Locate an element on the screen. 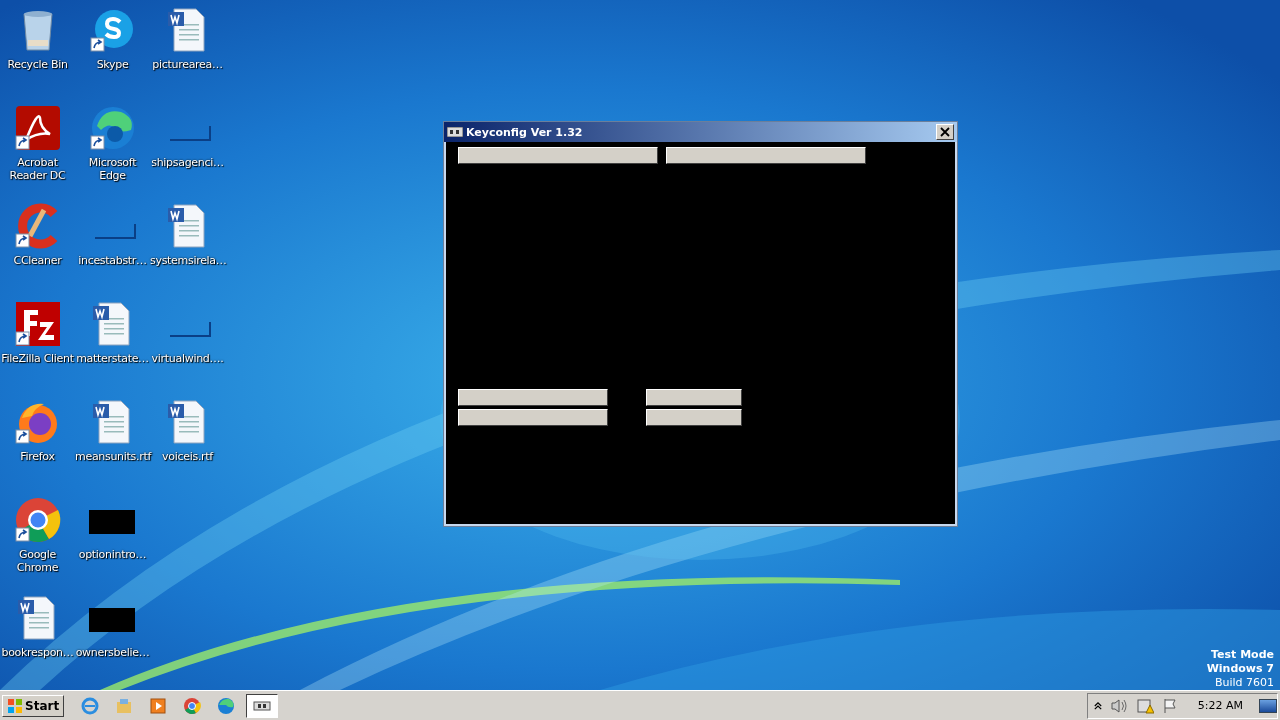 The image size is (1280, 720). icon-label: Google Chrome is located at coordinates (37, 561).